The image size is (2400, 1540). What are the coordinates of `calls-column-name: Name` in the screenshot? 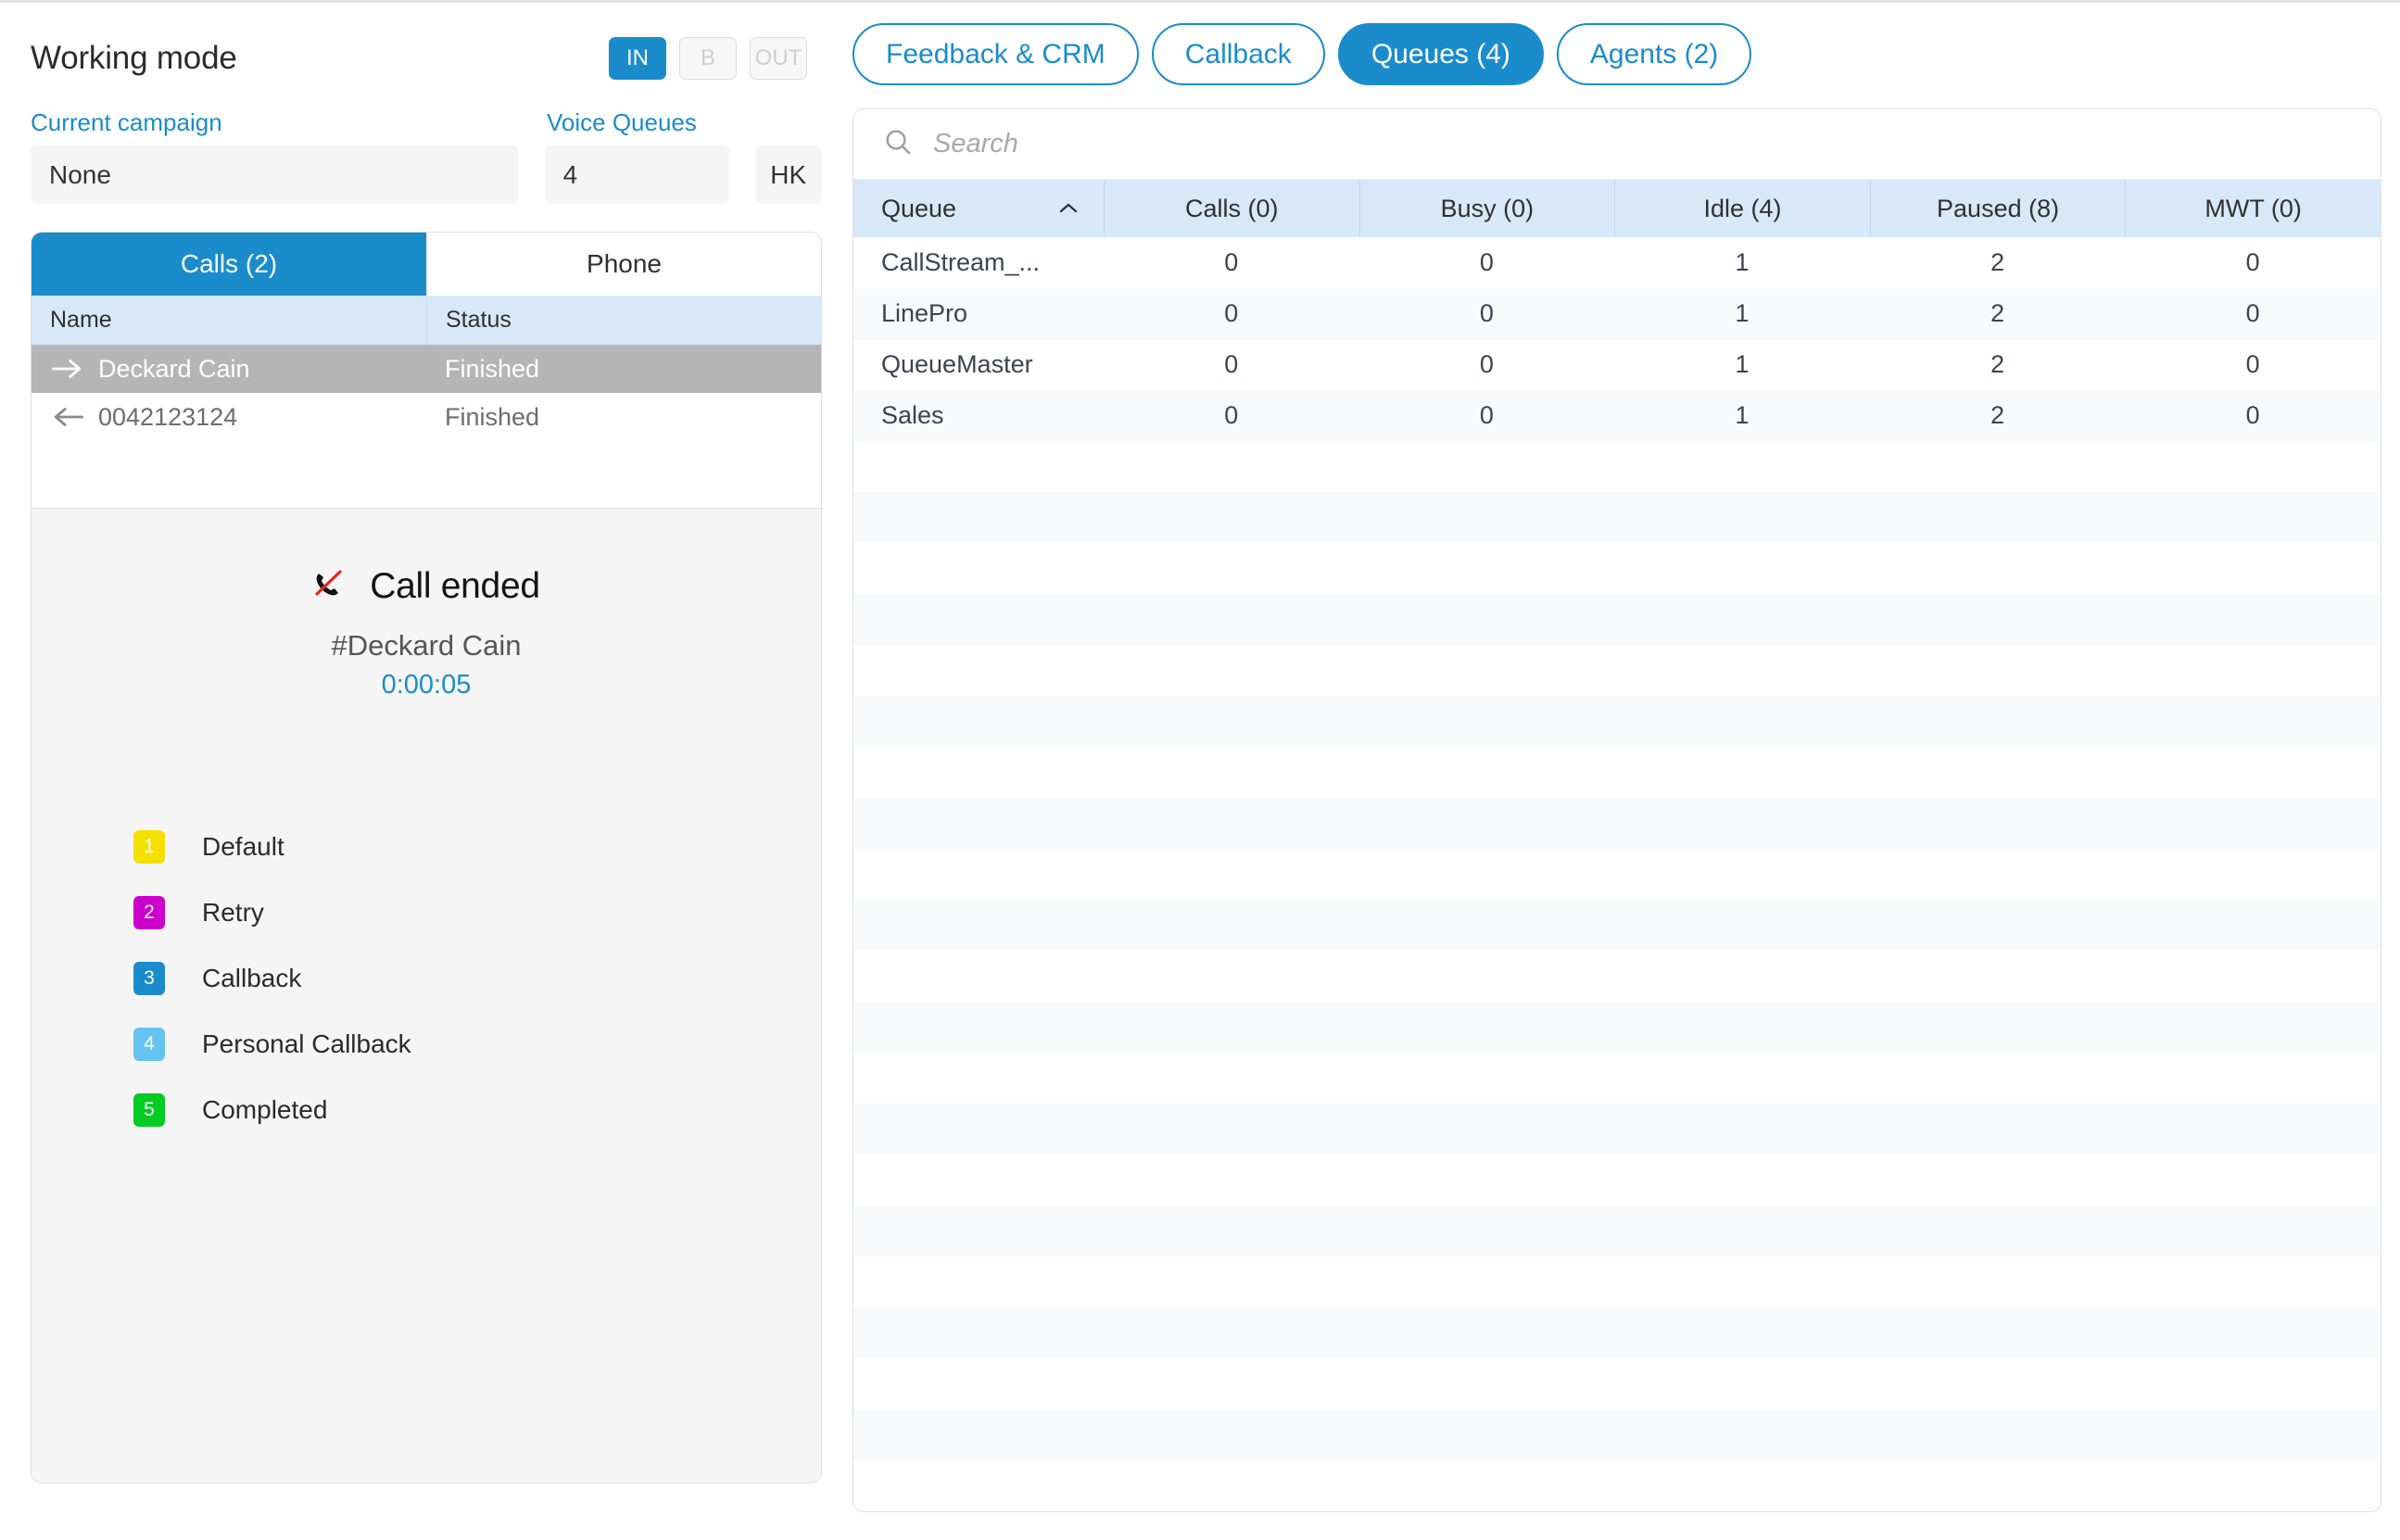 It's located at (229, 320).